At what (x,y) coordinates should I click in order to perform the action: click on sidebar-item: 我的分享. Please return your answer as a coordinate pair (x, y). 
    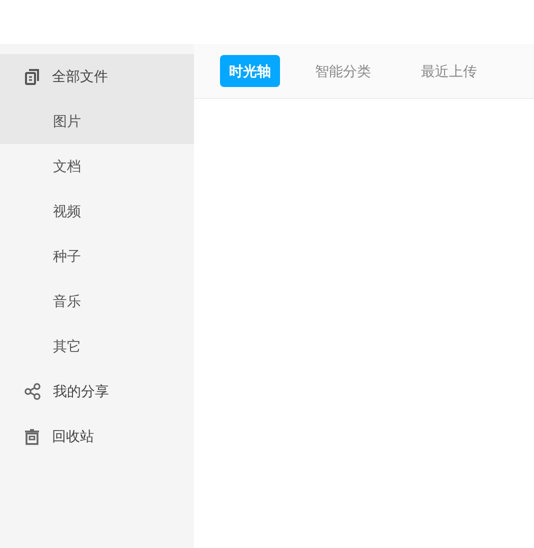
    Looking at the image, I should click on (97, 391).